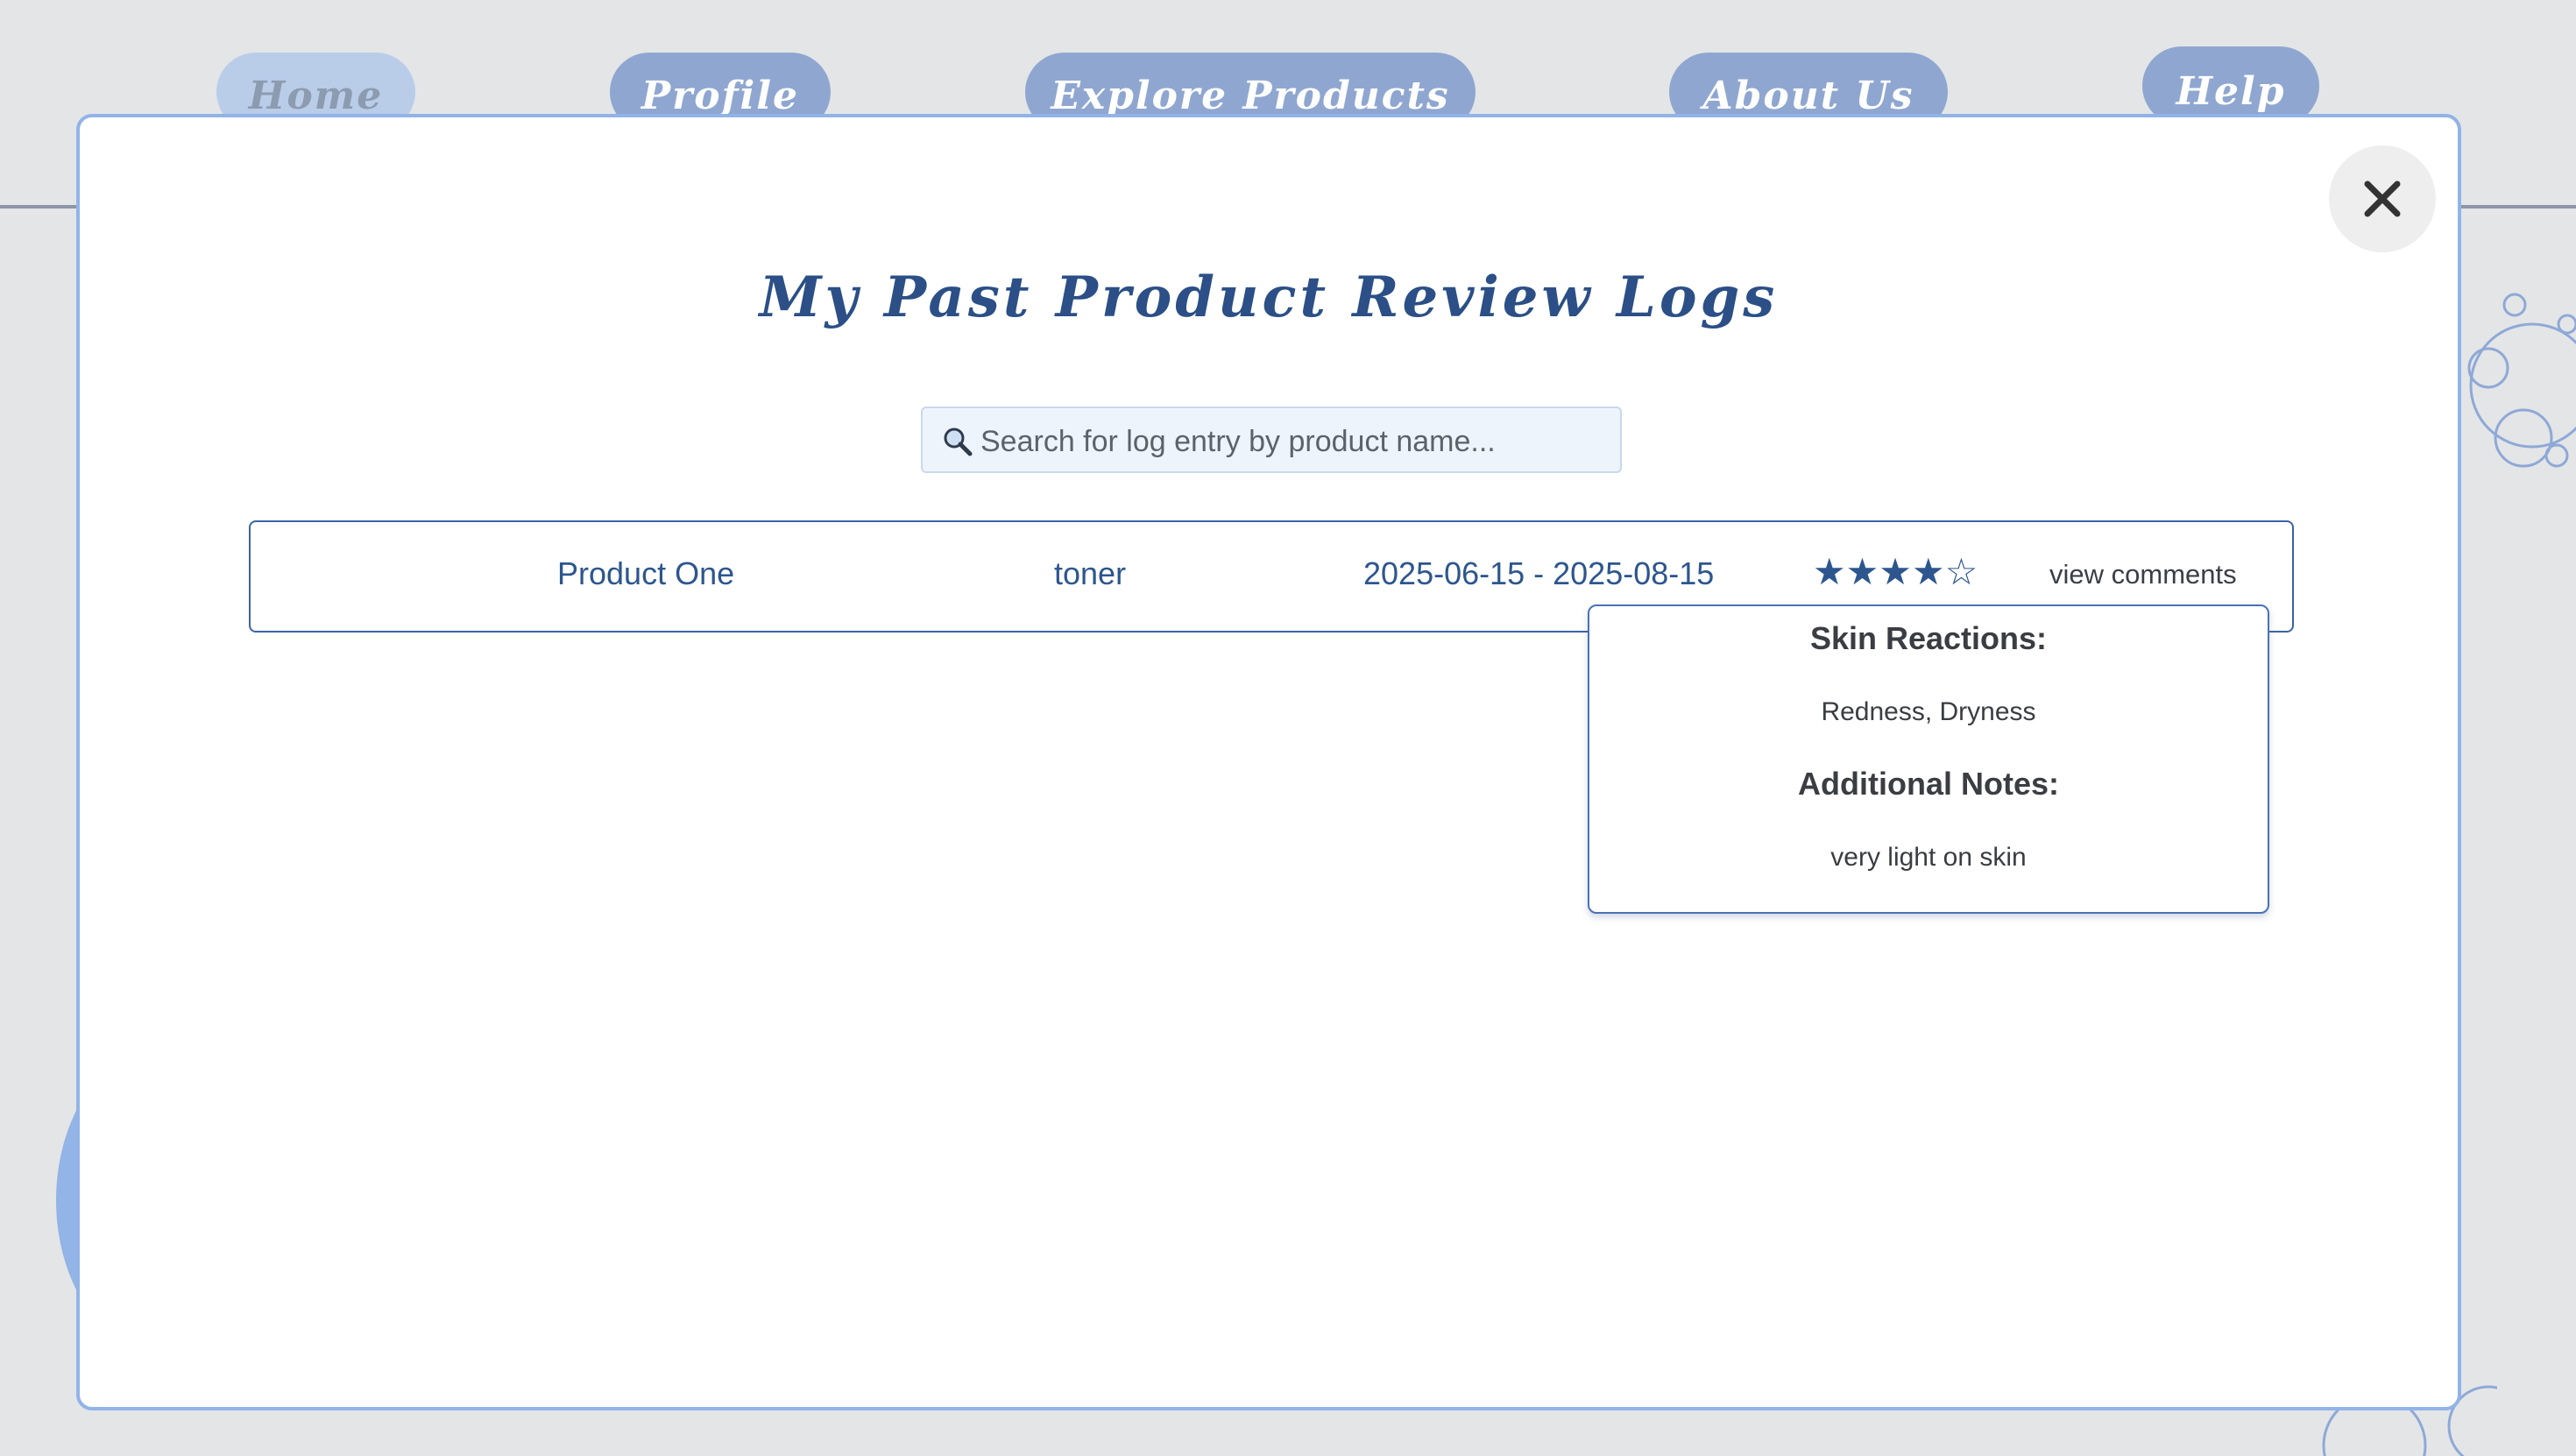 This screenshot has width=2576, height=1456. I want to click on log-product-name: Product One, so click(646, 573).